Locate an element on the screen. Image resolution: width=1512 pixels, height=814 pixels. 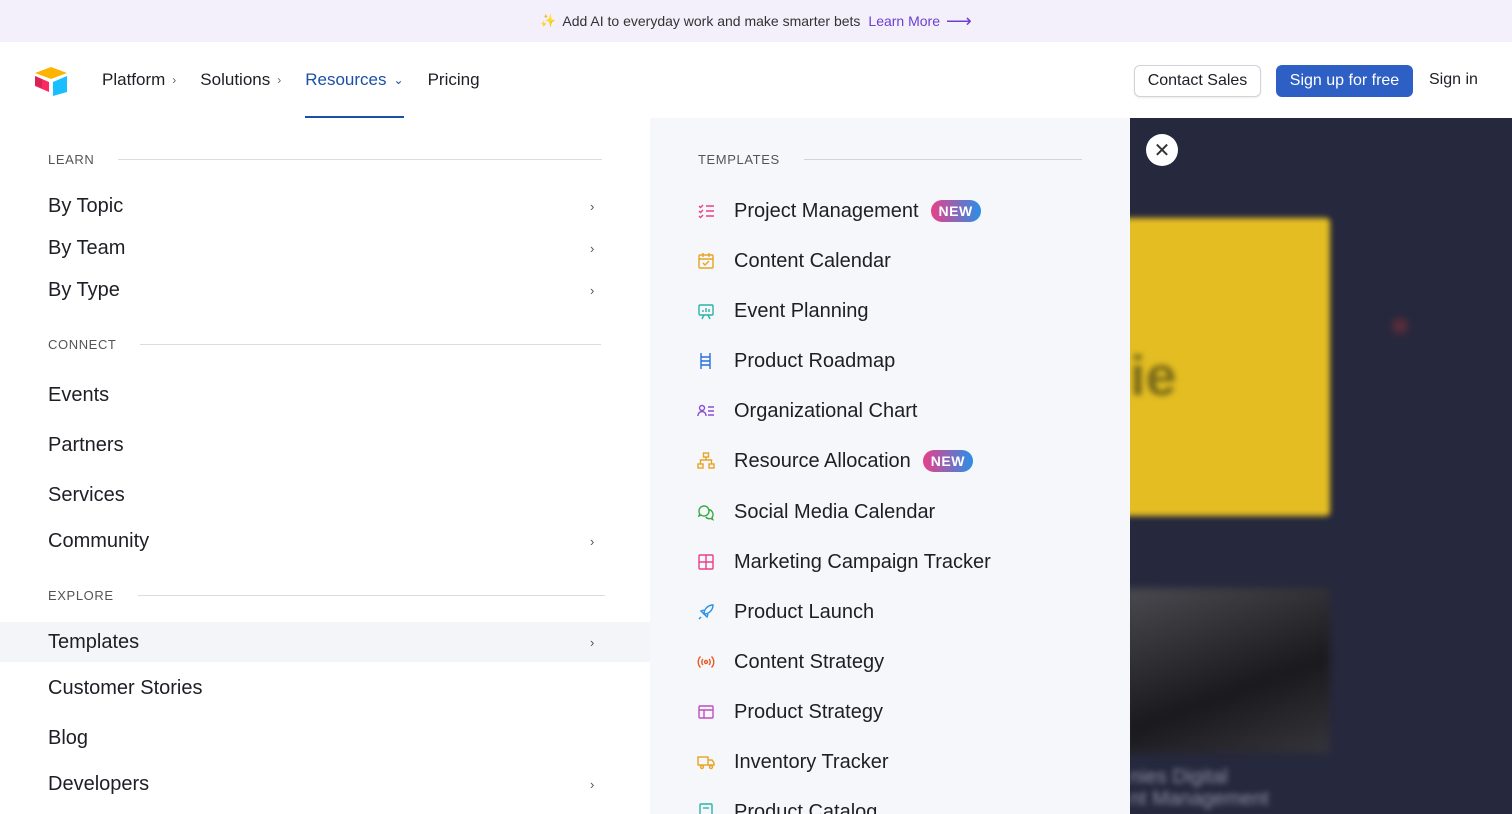
template-event-planning: Event Planning is located at coordinates (782, 311).